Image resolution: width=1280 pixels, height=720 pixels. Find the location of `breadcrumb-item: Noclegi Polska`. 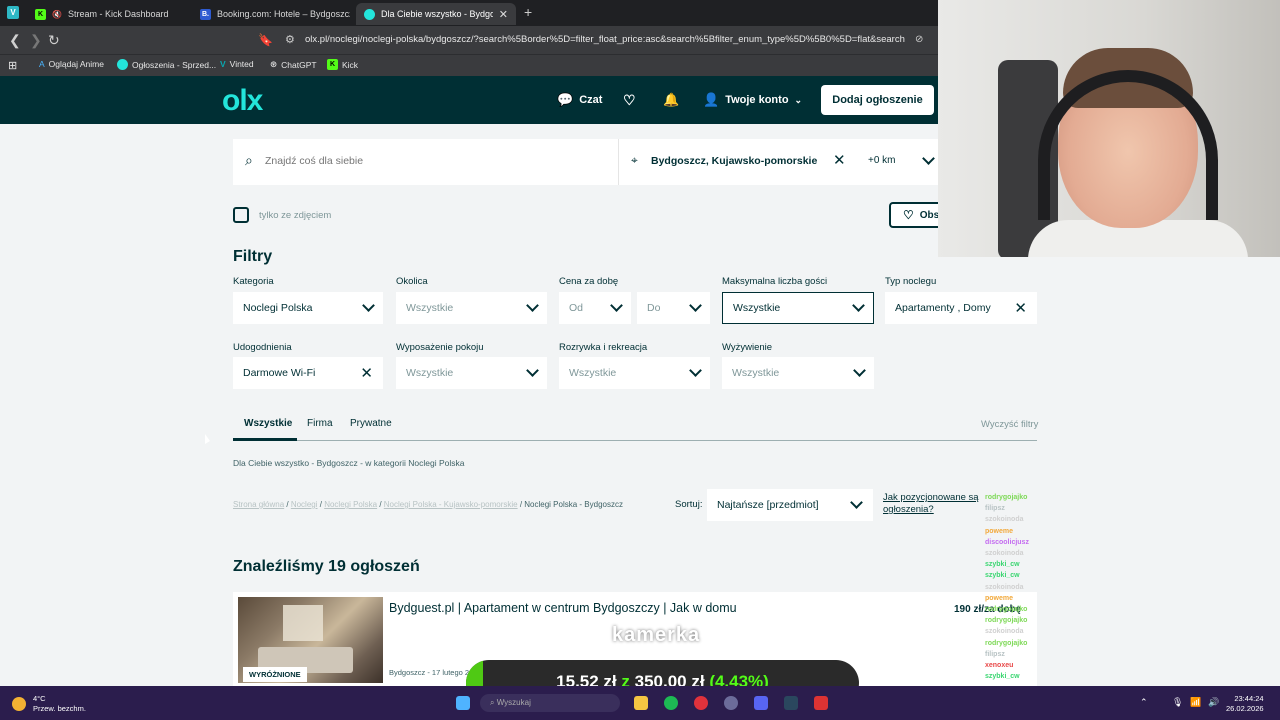

breadcrumb-item: Noclegi Polska is located at coordinates (350, 504).